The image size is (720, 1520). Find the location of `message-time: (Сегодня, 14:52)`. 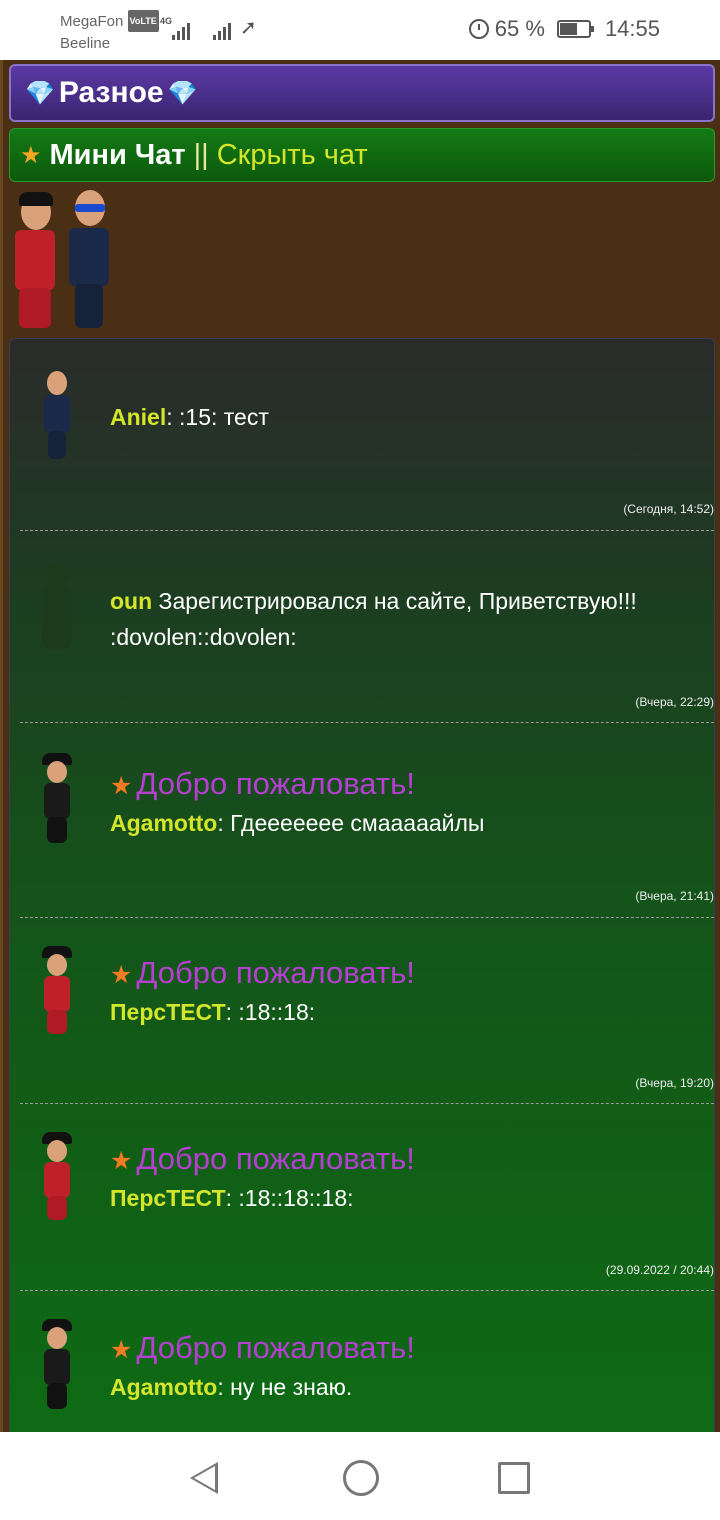

message-time: (Сегодня, 14:52) is located at coordinates (668, 509).